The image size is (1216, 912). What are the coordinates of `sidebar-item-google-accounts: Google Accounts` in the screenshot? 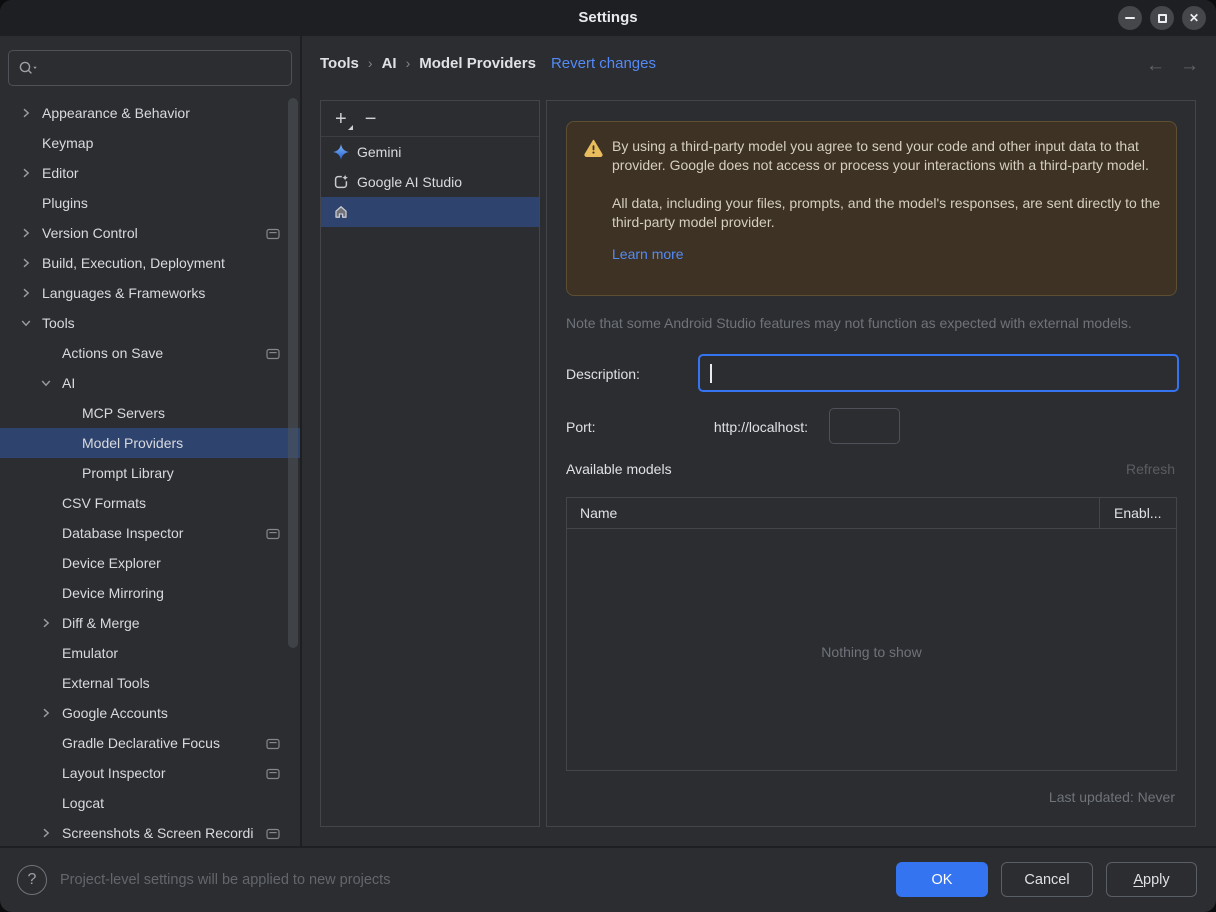 It's located at (150, 713).